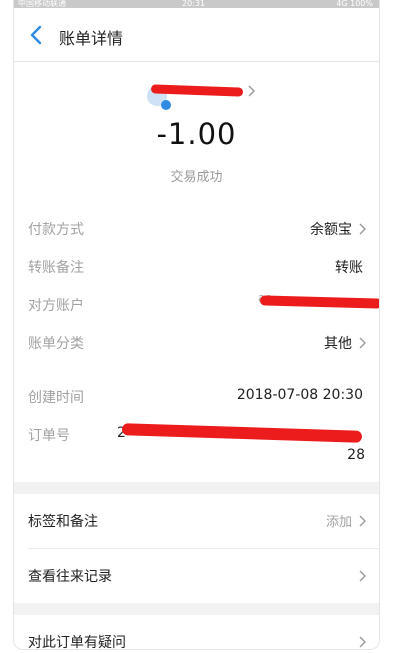 Image resolution: width=401 pixels, height=653 pixels. I want to click on transfer-note-value: 转账, so click(349, 268).